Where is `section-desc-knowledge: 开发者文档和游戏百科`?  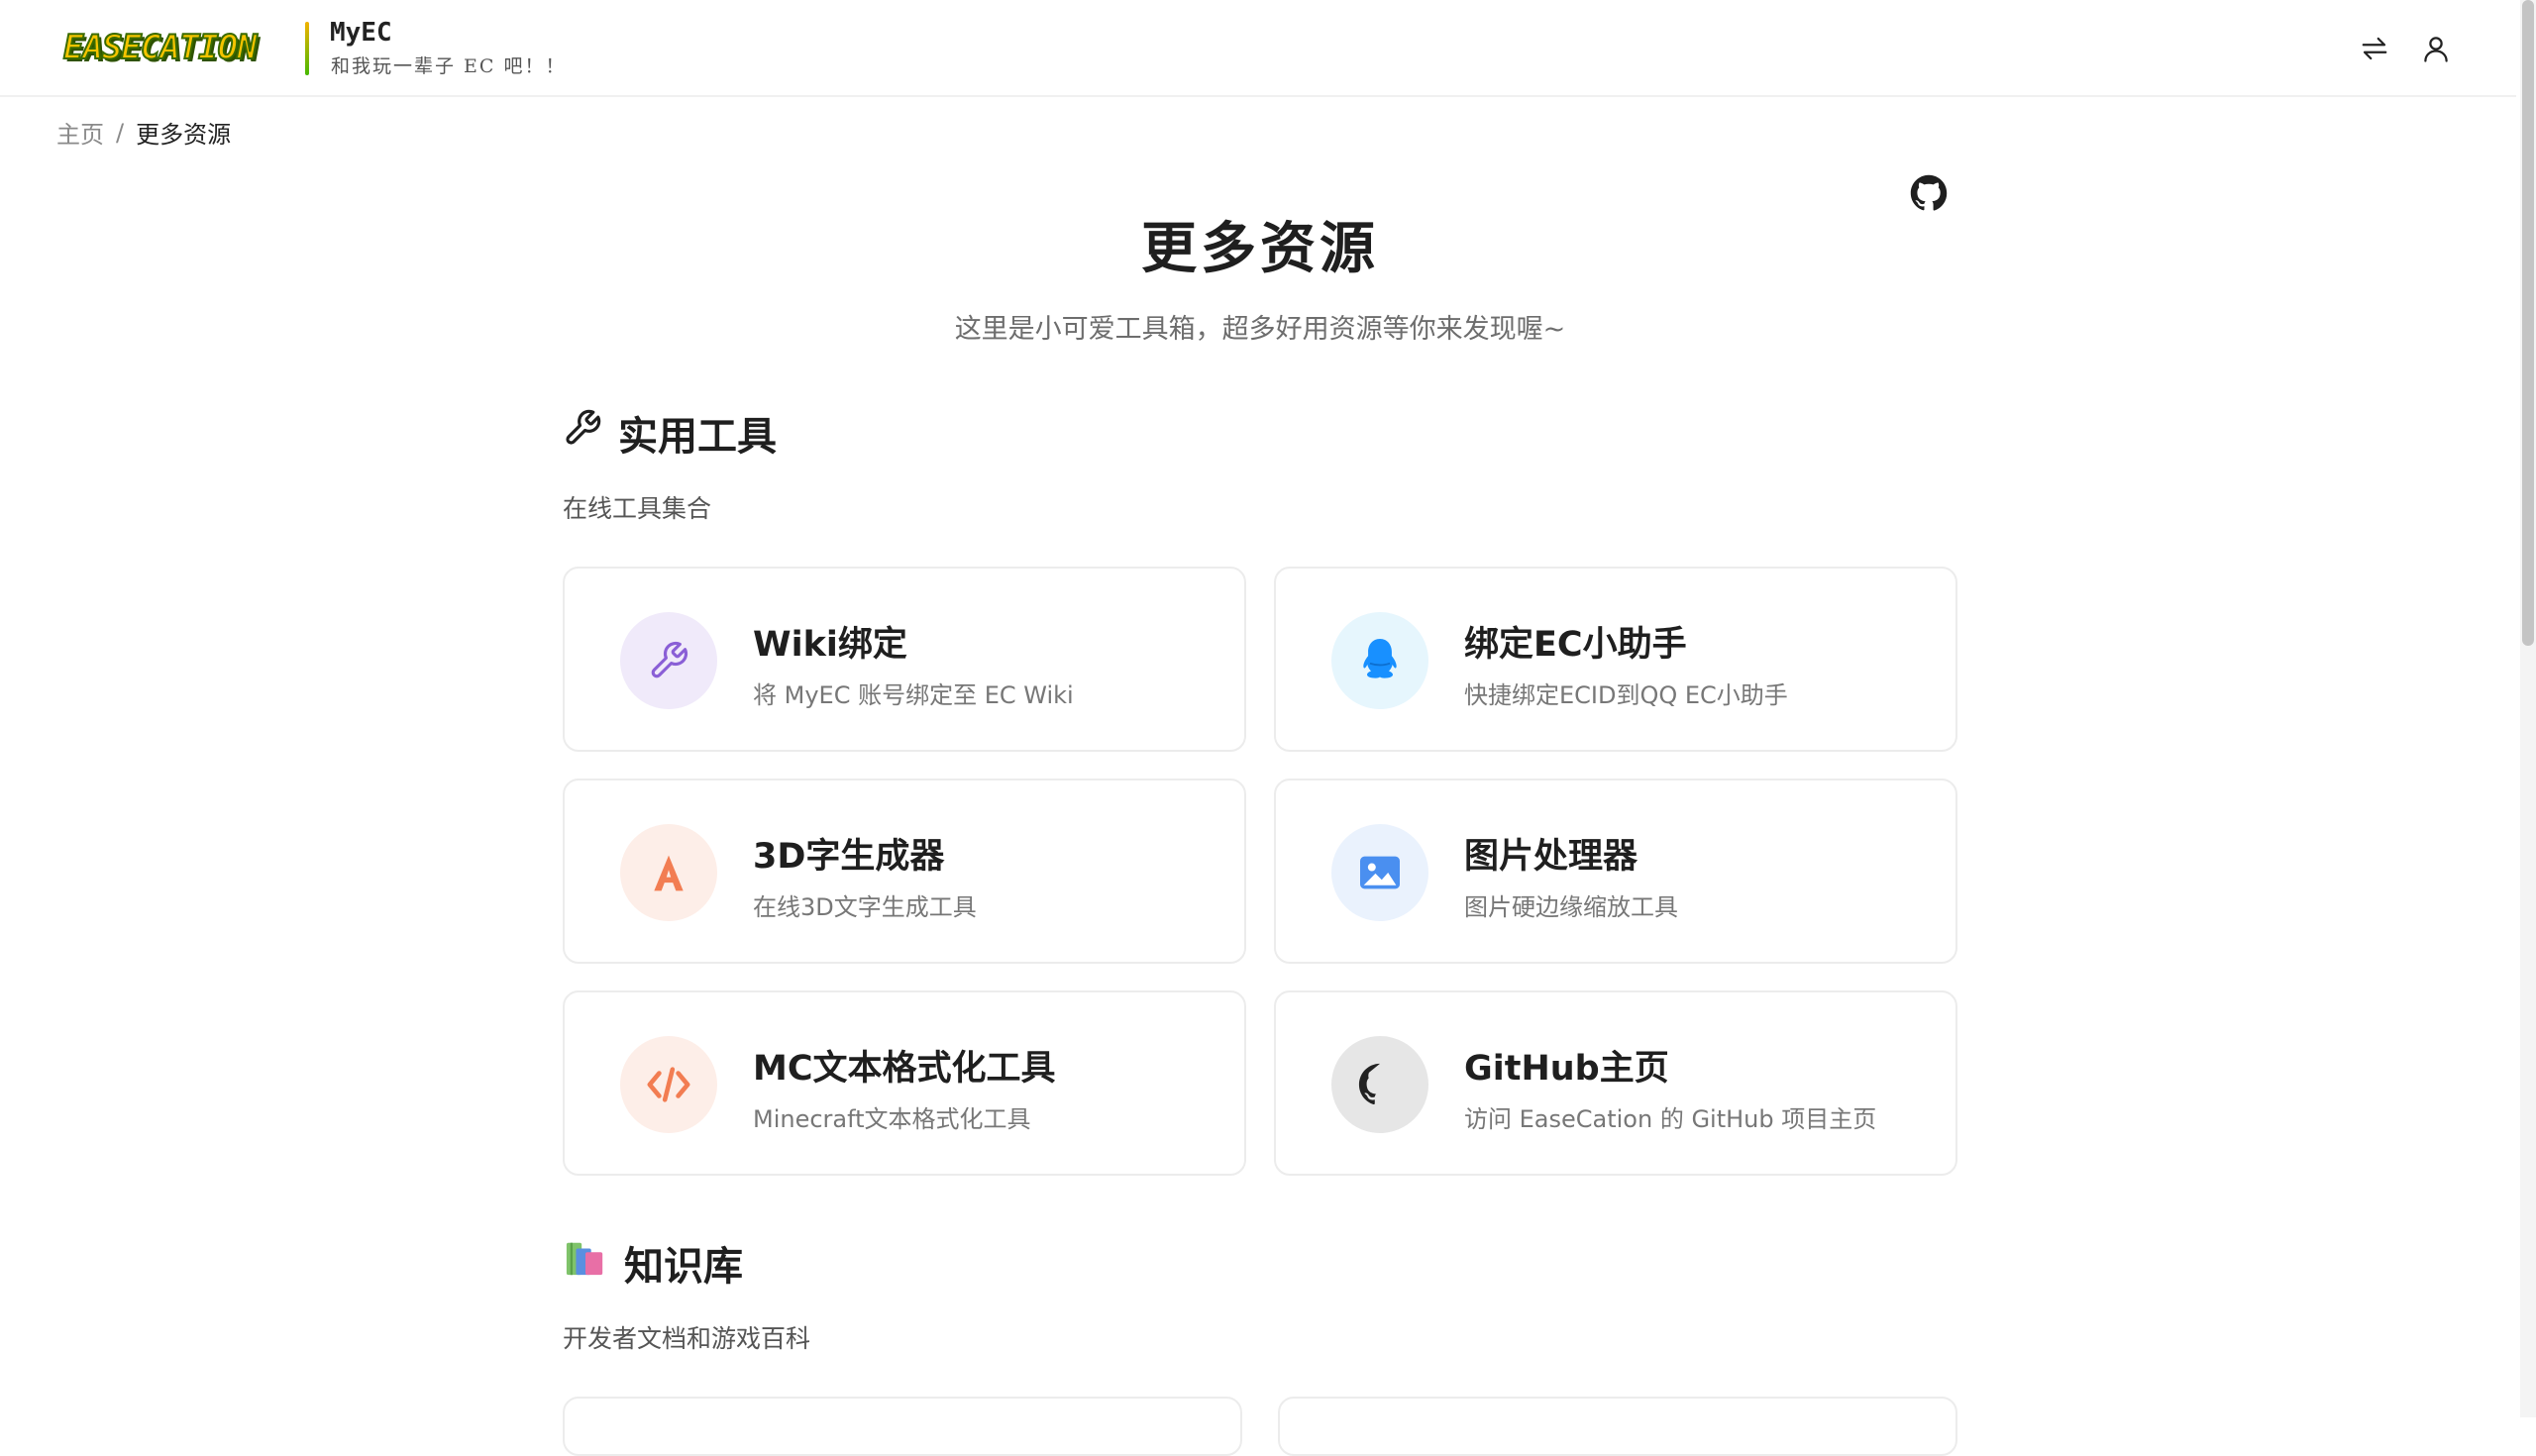 section-desc-knowledge: 开发者文档和游戏百科 is located at coordinates (687, 1338).